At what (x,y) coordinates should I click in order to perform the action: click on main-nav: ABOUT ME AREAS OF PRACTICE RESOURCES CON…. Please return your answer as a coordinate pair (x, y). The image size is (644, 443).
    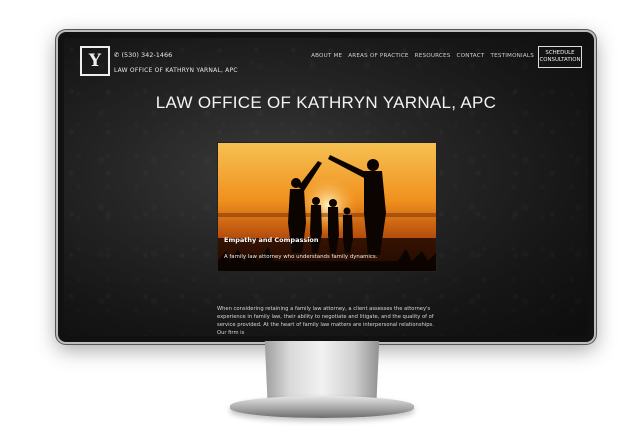
    Looking at the image, I should click on (422, 56).